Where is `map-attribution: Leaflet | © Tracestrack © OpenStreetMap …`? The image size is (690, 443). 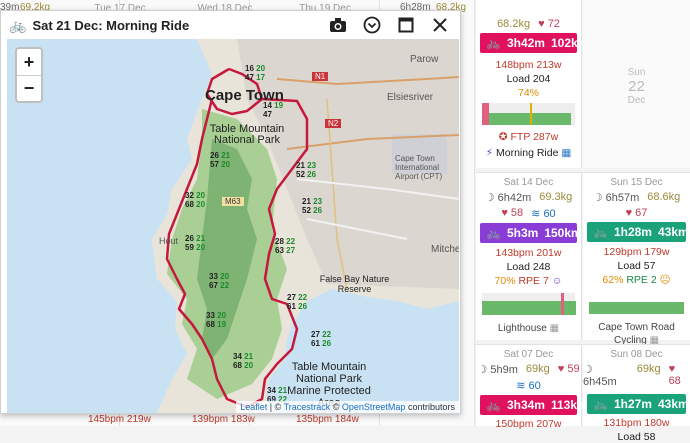 map-attribution: Leaflet | © Tracestrack © OpenStreetMap … is located at coordinates (347, 407).